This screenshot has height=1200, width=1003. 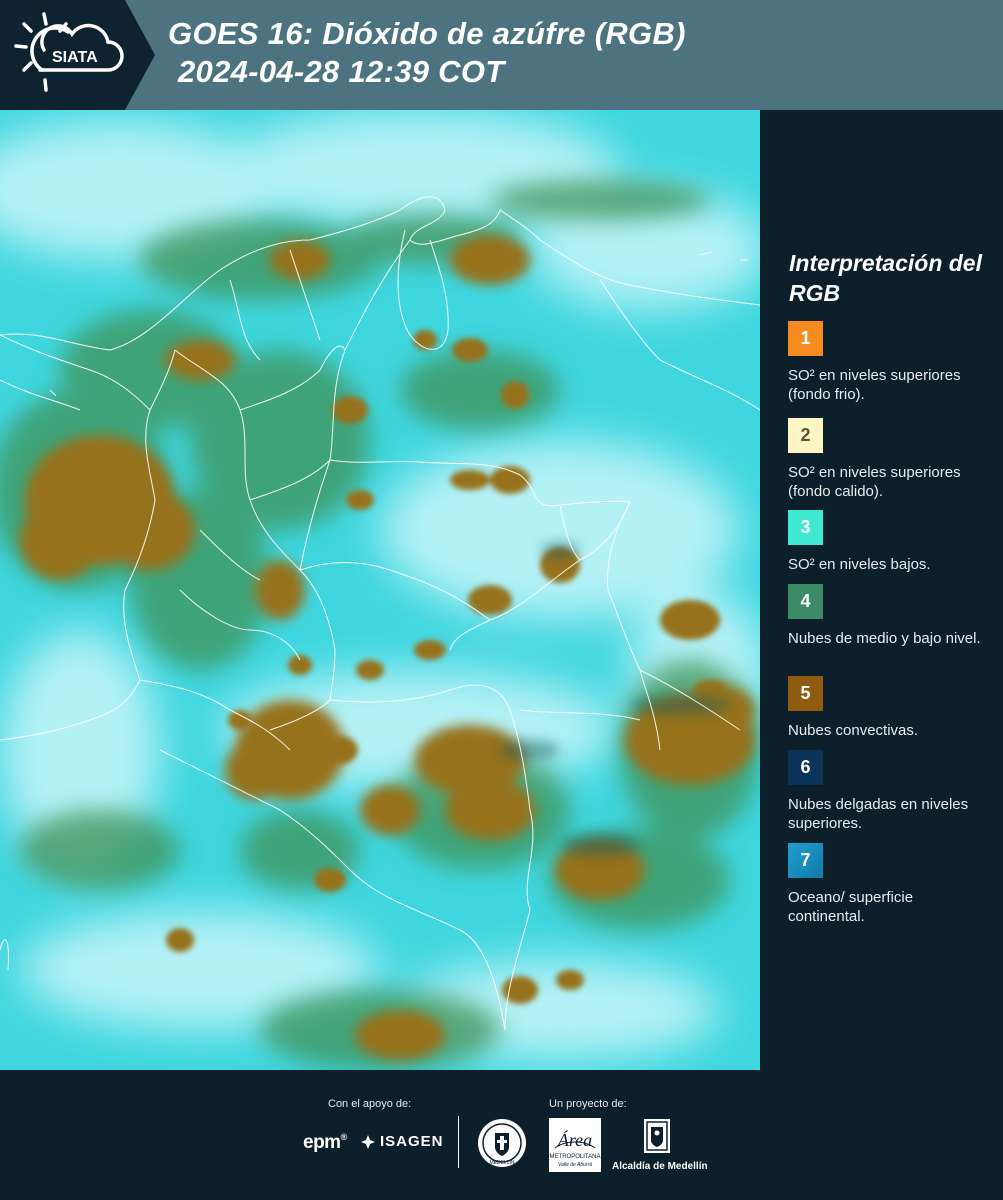 What do you see at coordinates (878, 814) in the screenshot?
I see `legend-label-6: Nubes delgadas en niveles superiores.` at bounding box center [878, 814].